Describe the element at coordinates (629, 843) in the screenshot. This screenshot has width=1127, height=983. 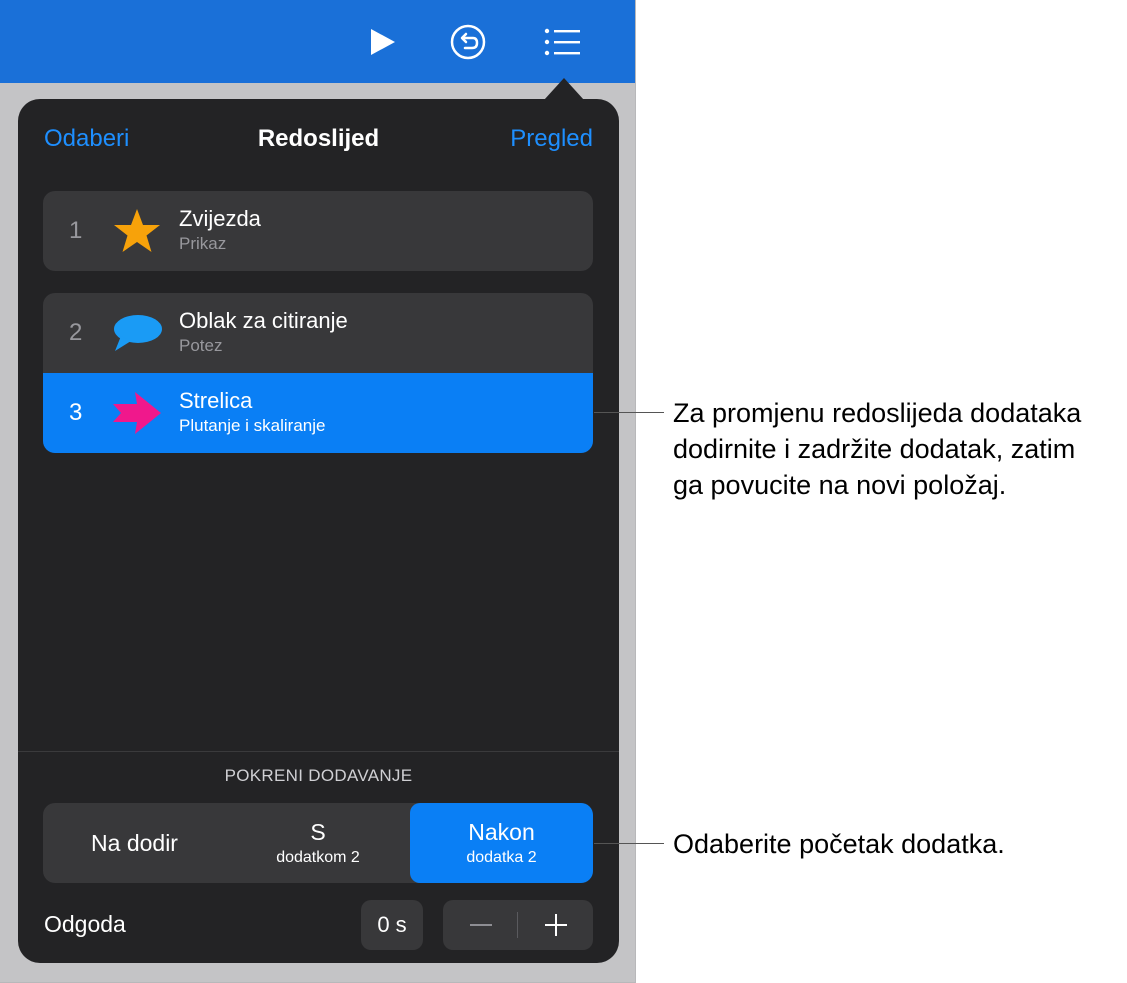
I see `callout-line-start` at that location.